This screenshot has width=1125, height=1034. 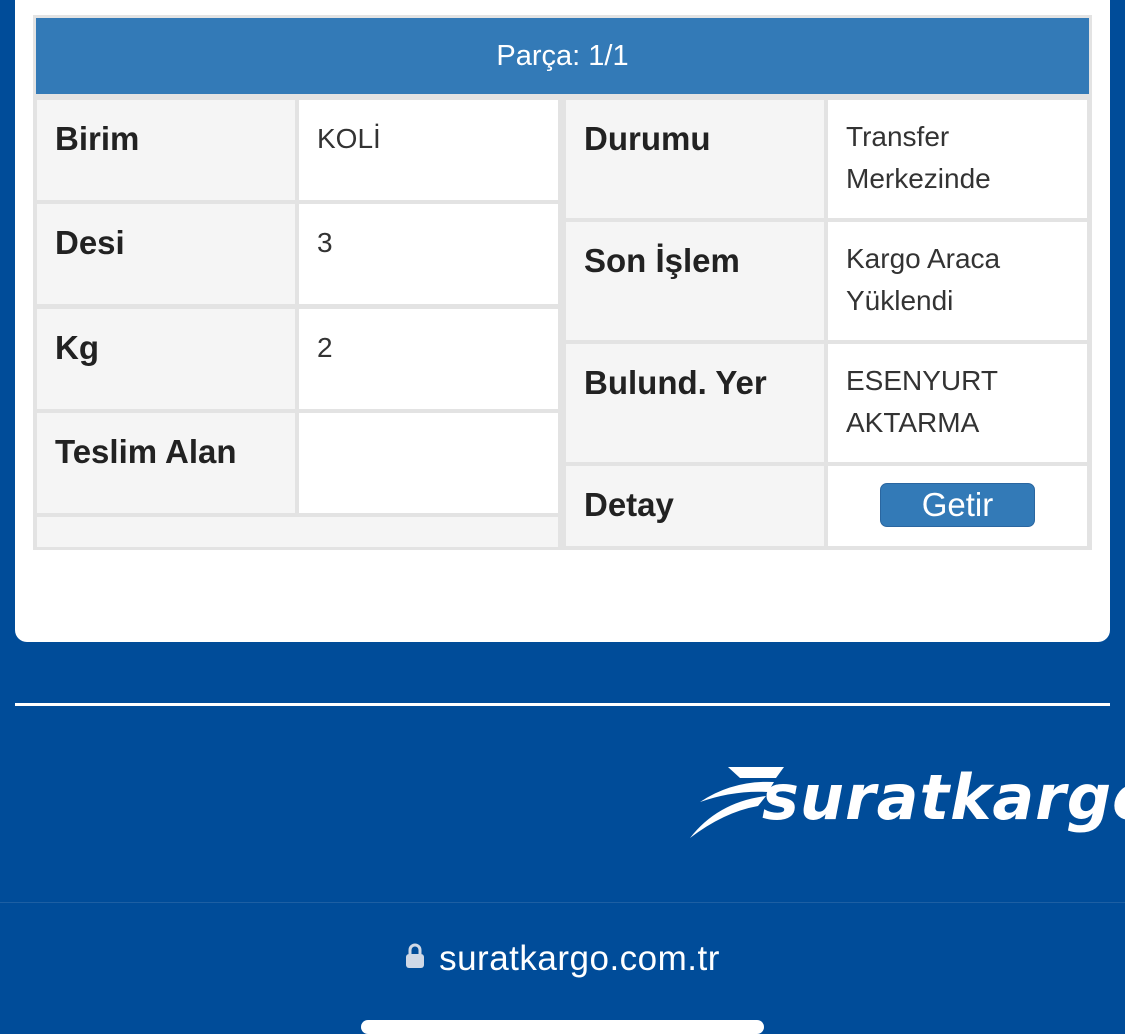 I want to click on value-birim: KOLİ, so click(x=428, y=150).